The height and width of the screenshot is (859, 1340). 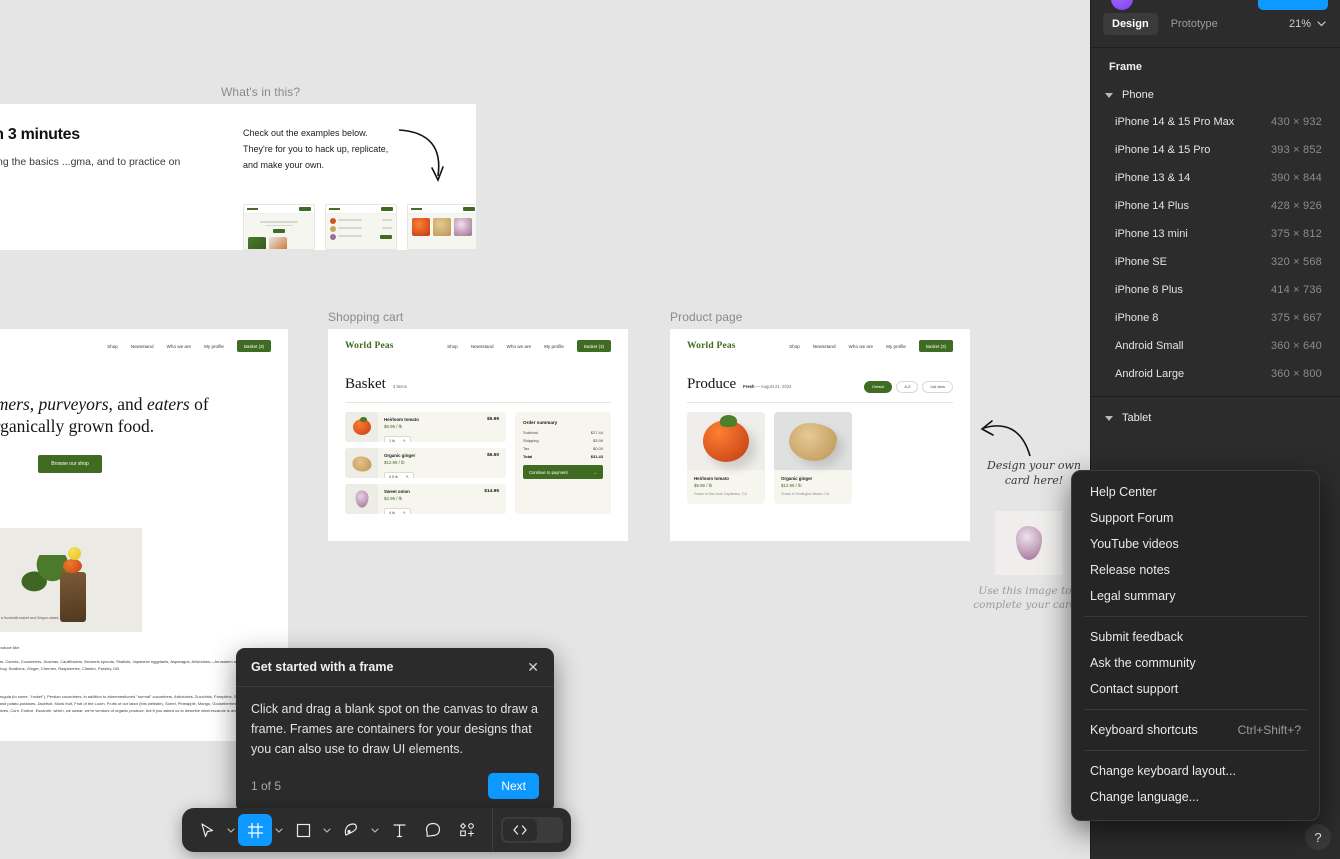 What do you see at coordinates (533, 667) in the screenshot?
I see `close-icon: ✕` at bounding box center [533, 667].